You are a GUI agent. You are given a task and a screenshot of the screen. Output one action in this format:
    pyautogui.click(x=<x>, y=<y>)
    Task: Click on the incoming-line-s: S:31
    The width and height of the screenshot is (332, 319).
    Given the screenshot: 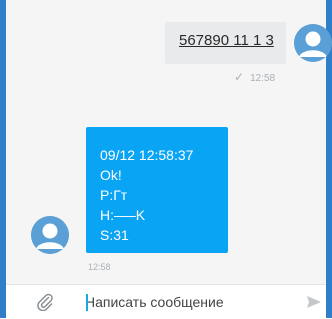 What is the action you would take?
    pyautogui.click(x=114, y=235)
    